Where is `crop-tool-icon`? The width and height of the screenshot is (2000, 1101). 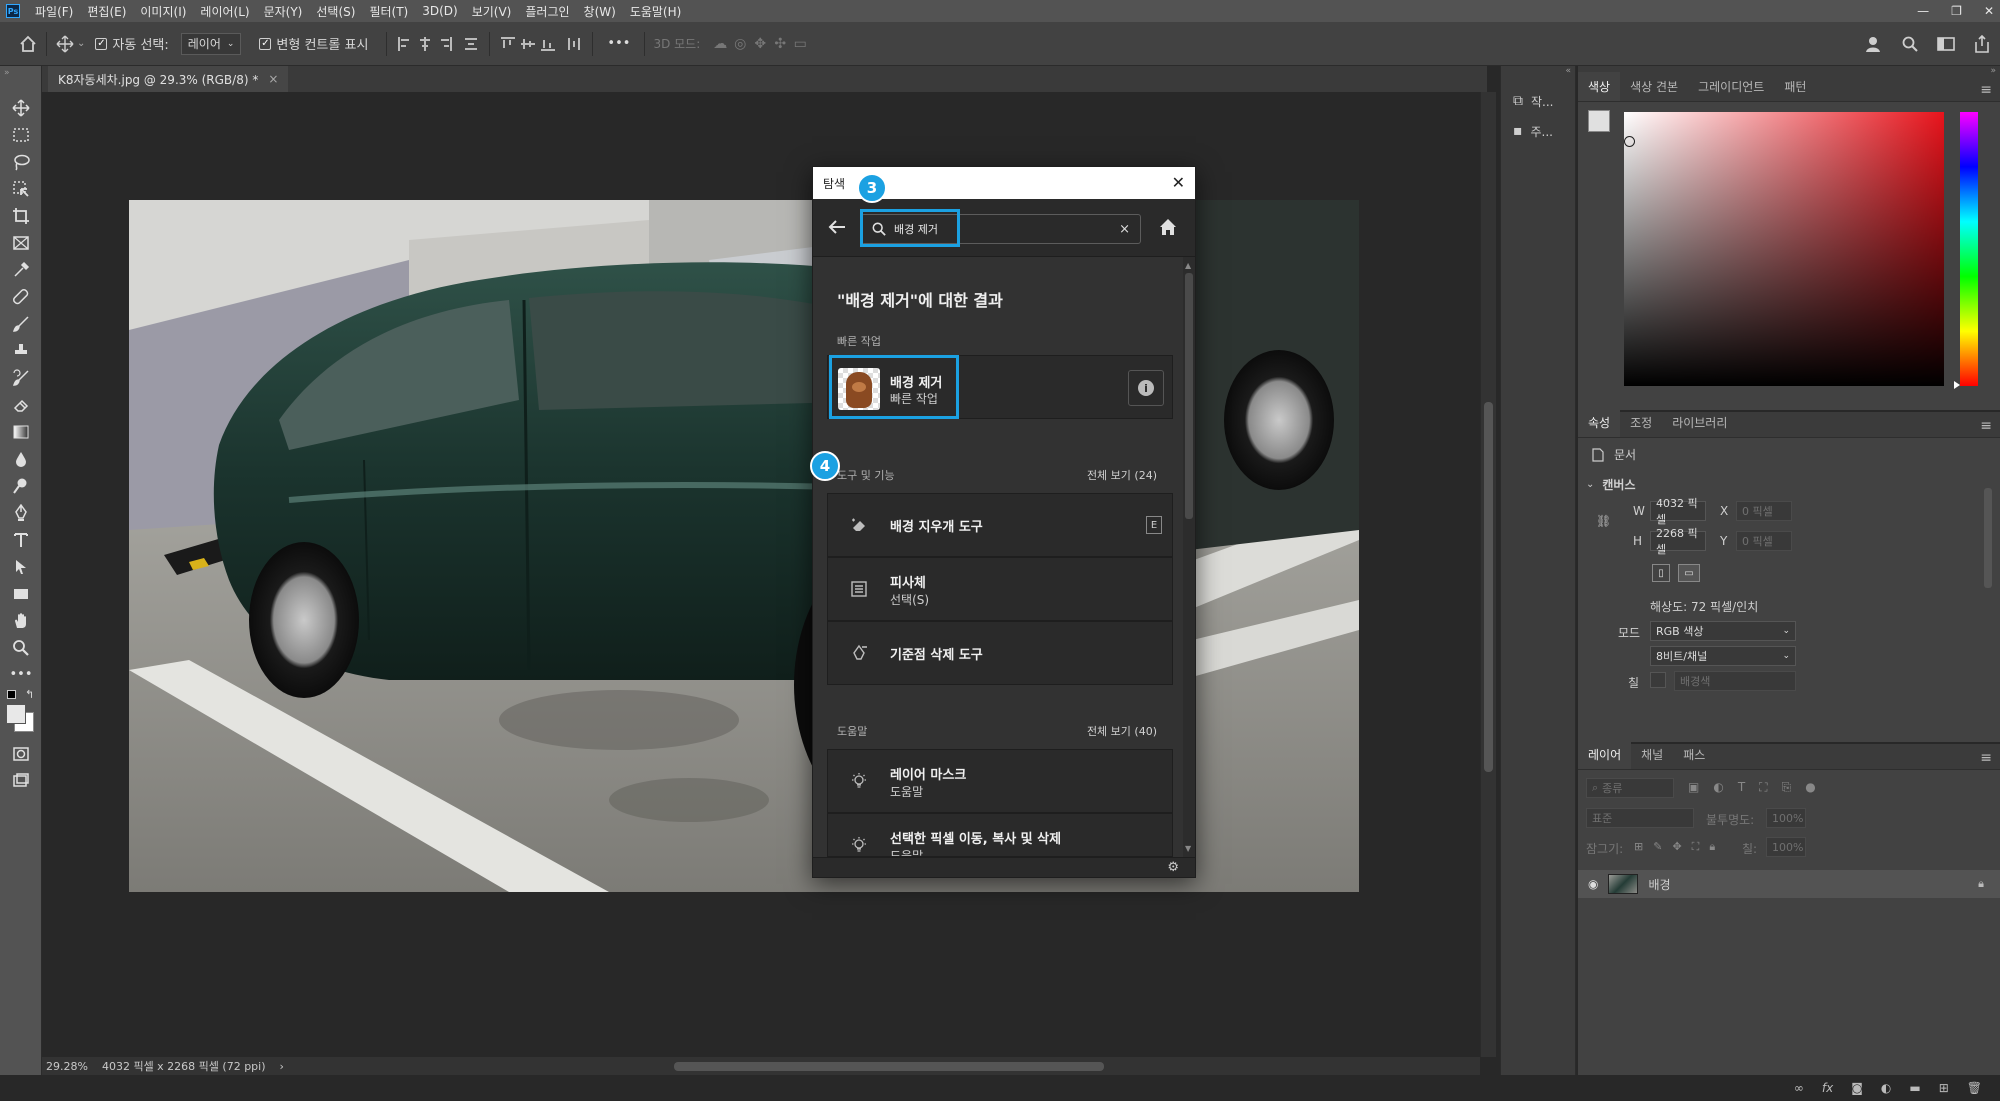
crop-tool-icon is located at coordinates (21, 215).